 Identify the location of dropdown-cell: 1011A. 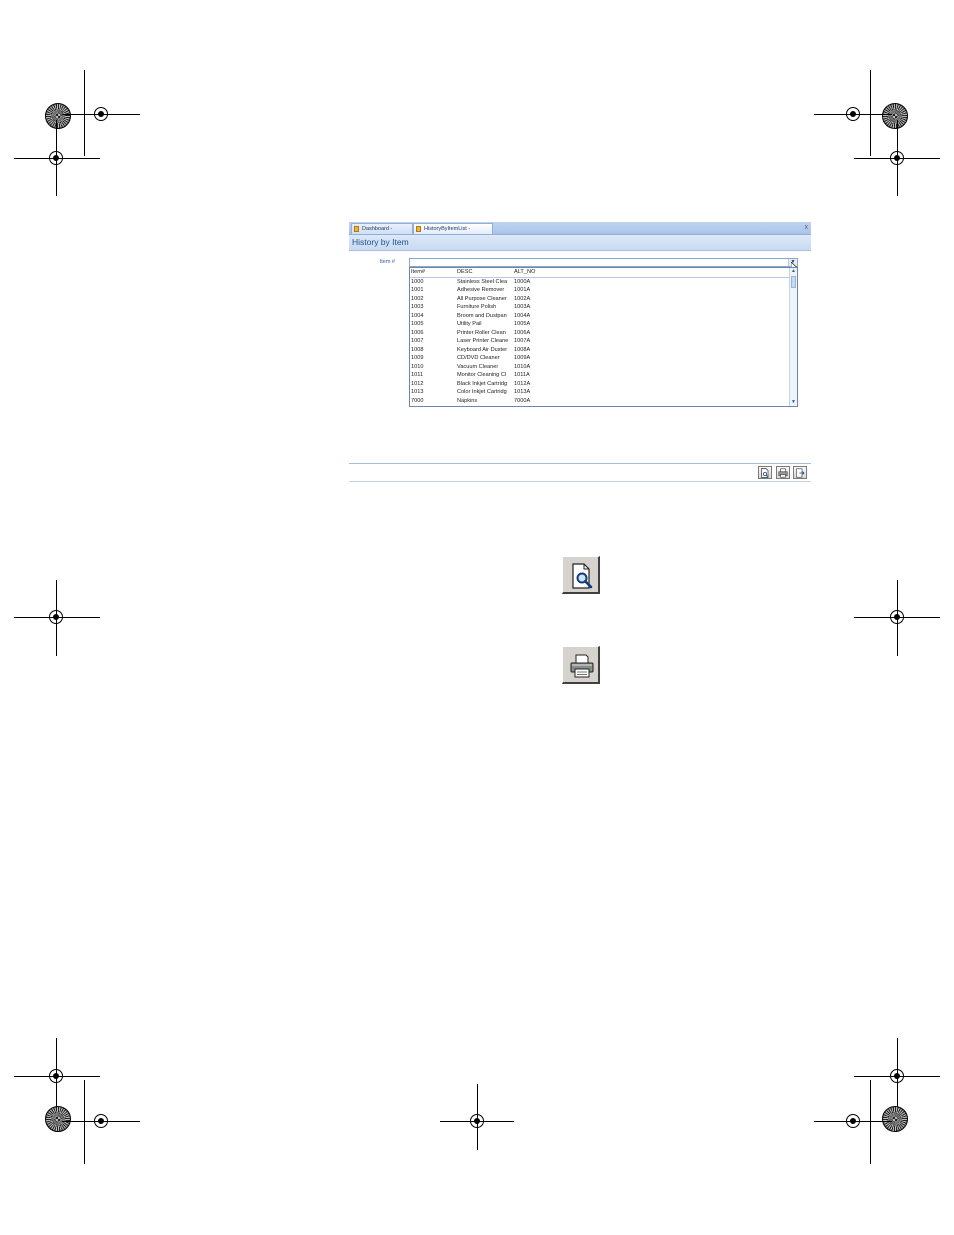
(522, 375).